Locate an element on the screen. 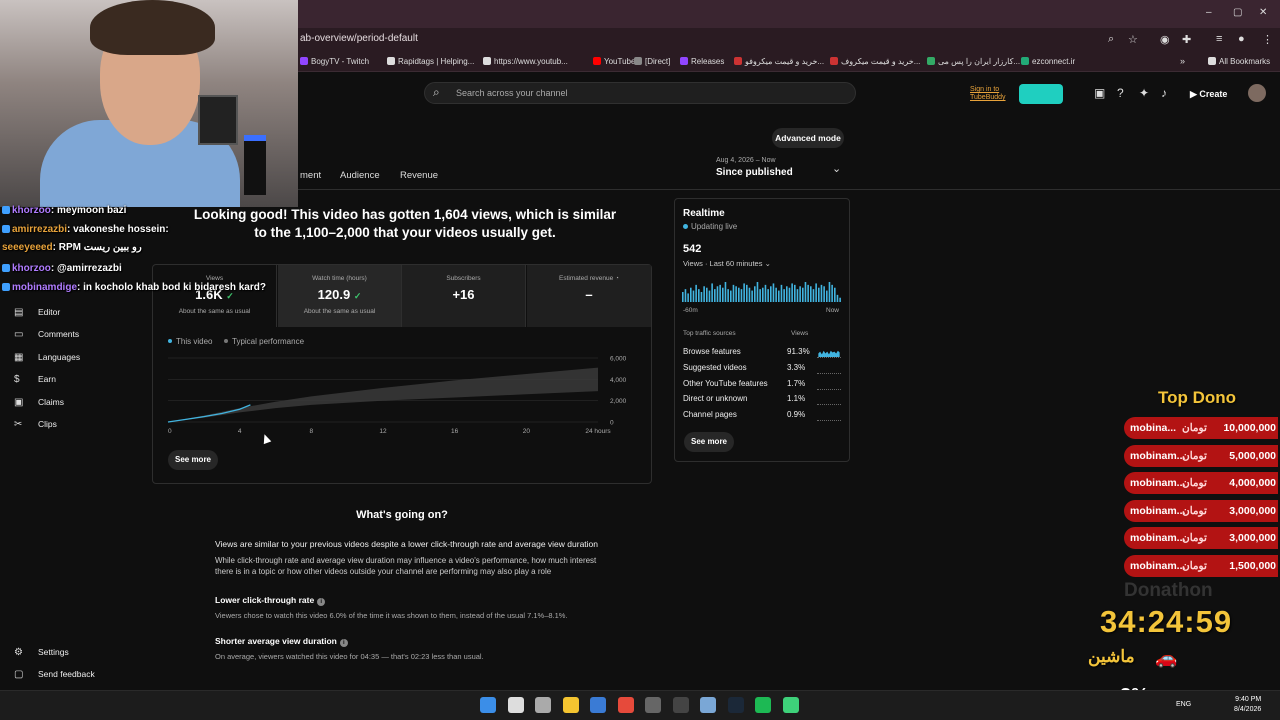 The height and width of the screenshot is (720, 1280). legend-label: Typical performance is located at coordinates (268, 341).